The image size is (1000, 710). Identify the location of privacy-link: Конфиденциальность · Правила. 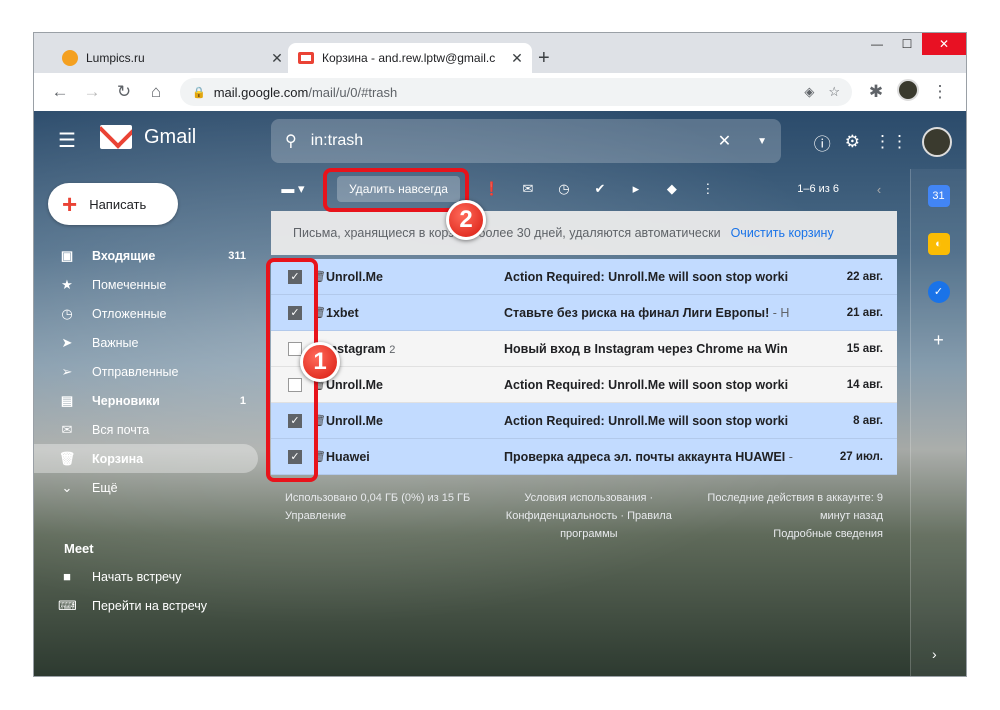
(589, 516).